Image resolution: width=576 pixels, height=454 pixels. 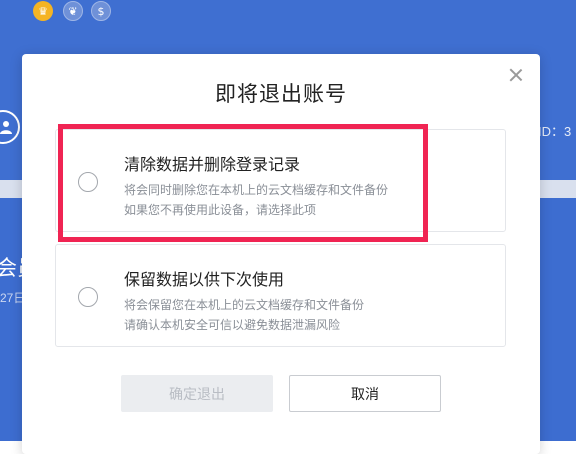 I want to click on user-icon, so click(x=6, y=127).